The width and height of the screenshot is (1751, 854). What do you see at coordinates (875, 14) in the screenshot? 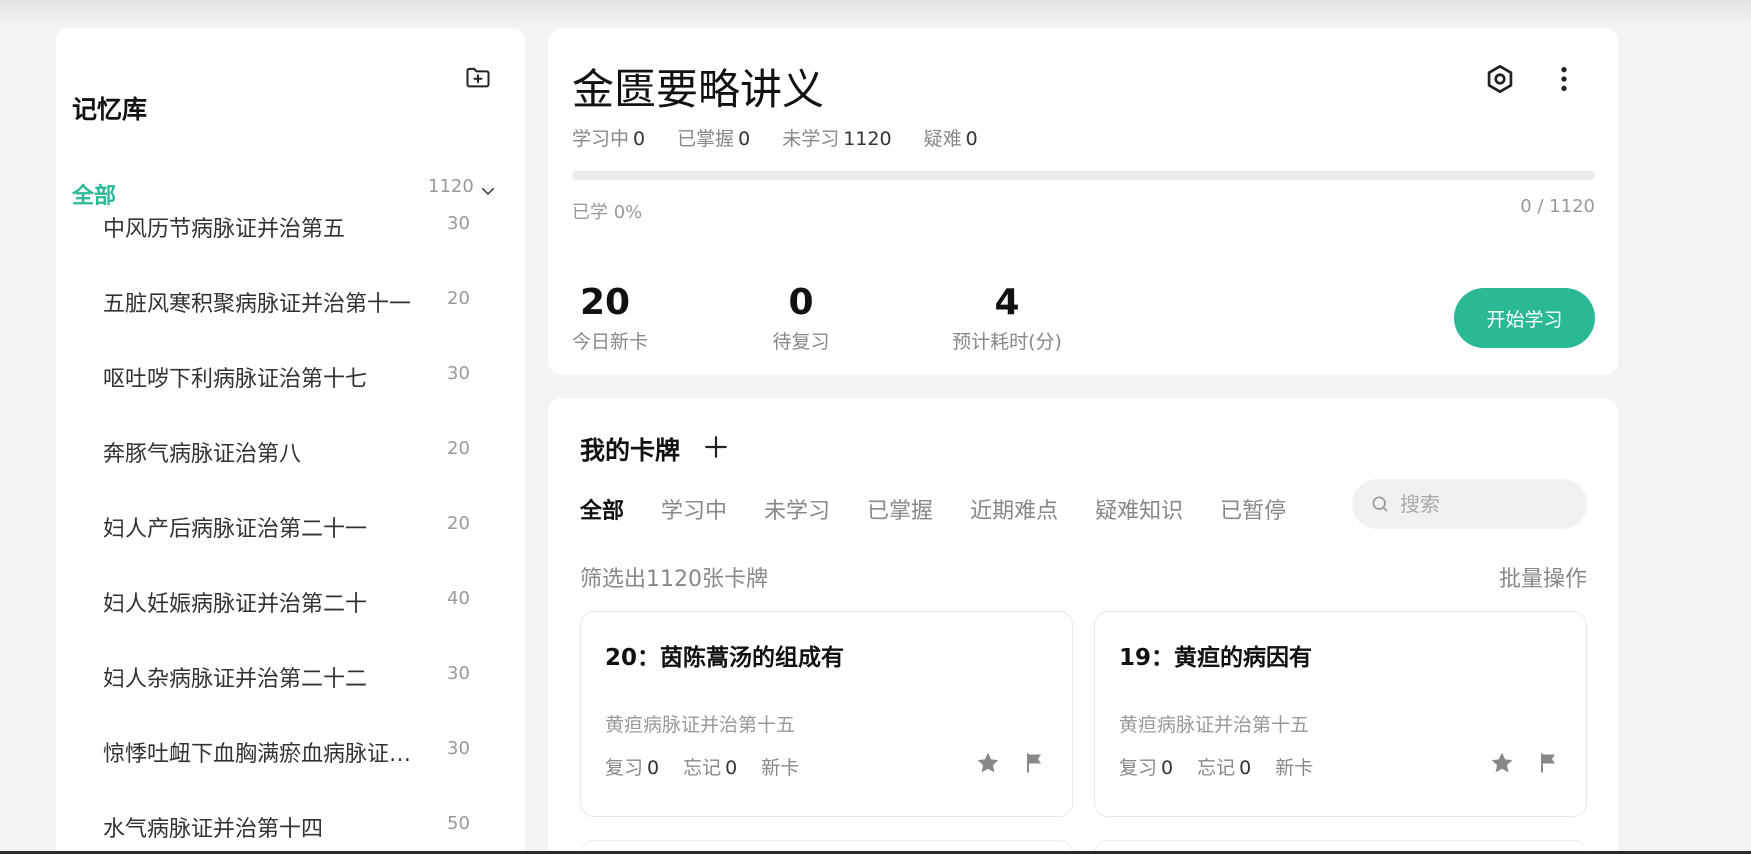
I see `top-shadow` at bounding box center [875, 14].